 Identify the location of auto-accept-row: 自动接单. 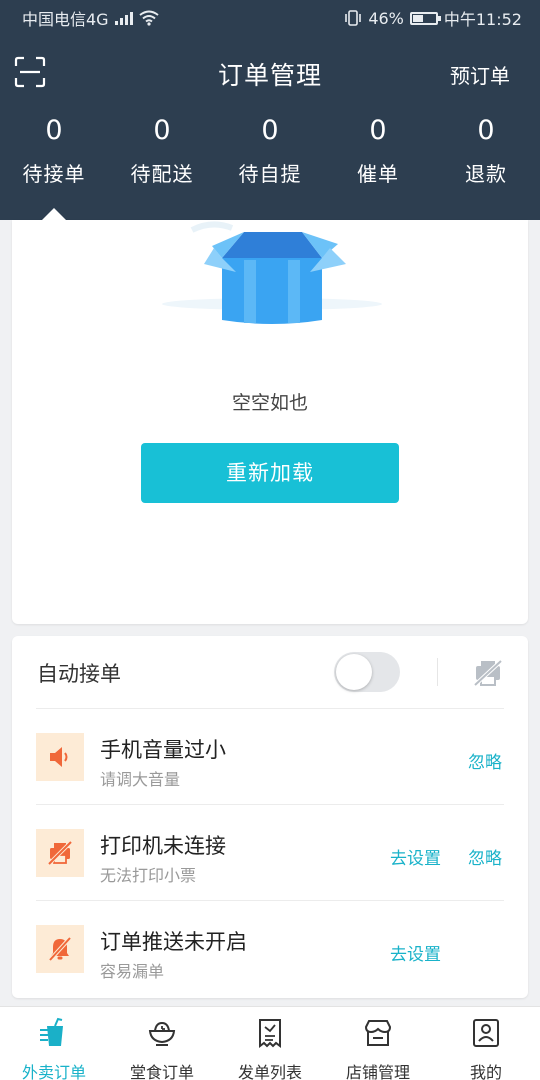
(270, 672).